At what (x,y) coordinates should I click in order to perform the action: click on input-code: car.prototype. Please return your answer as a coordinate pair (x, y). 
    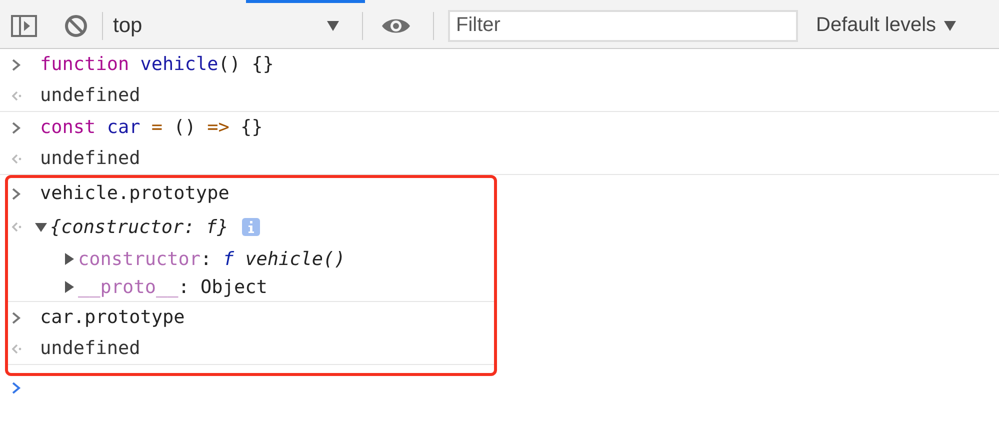
    Looking at the image, I should click on (112, 317).